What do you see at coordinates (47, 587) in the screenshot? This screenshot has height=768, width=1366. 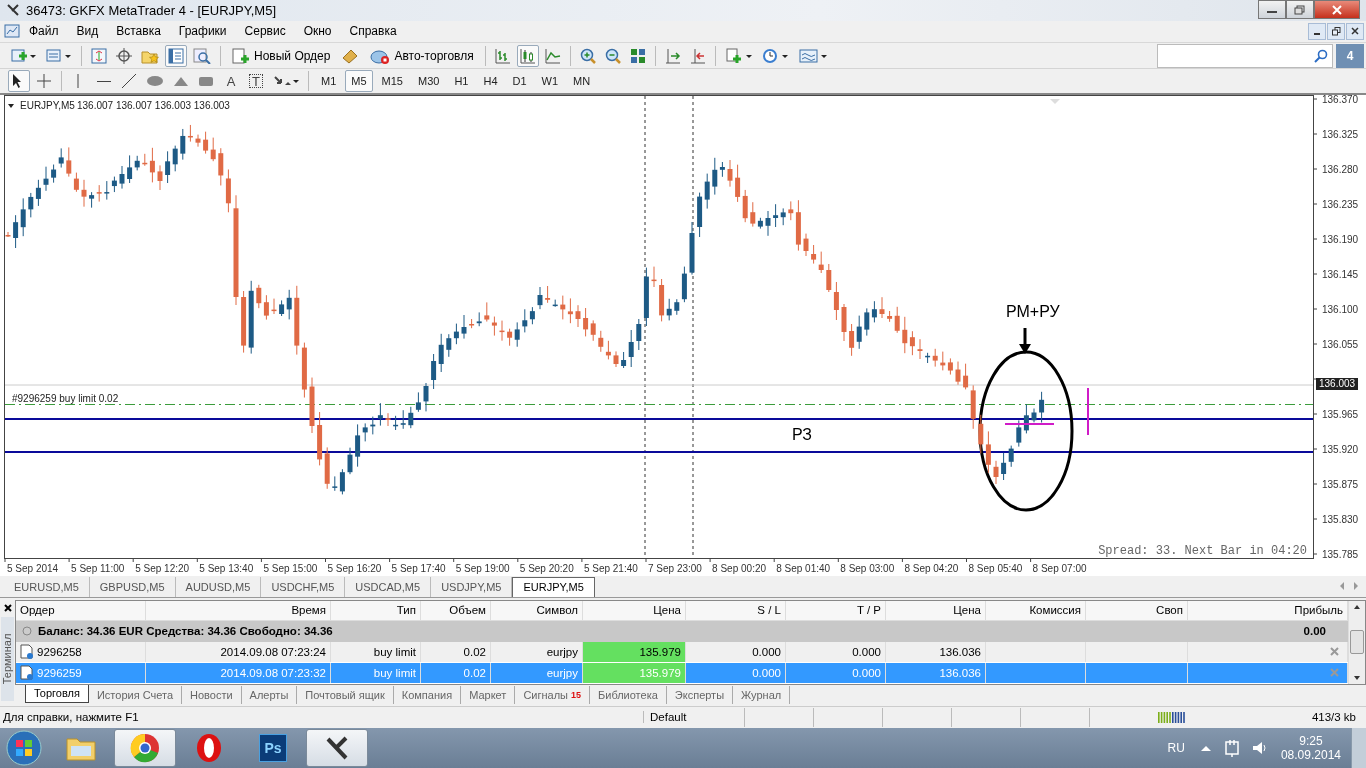 I see `chart-tab: EURUSD,M5` at bounding box center [47, 587].